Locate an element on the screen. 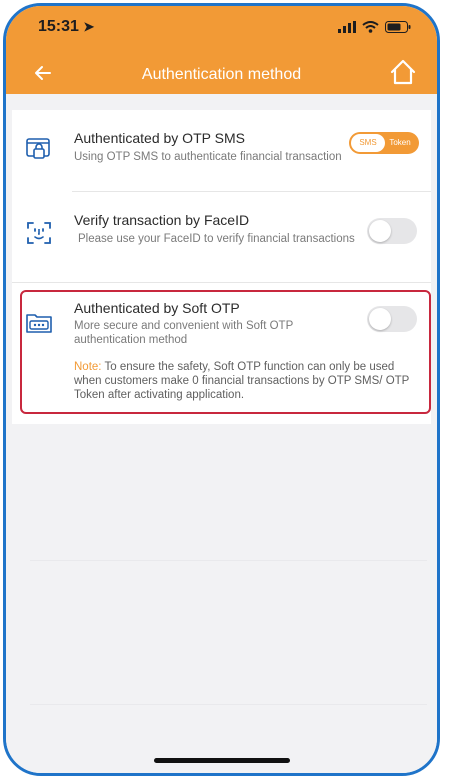 The height and width of the screenshot is (781, 449). header: 15:31 ➤ Authentication method is located at coordinates (221, 50).